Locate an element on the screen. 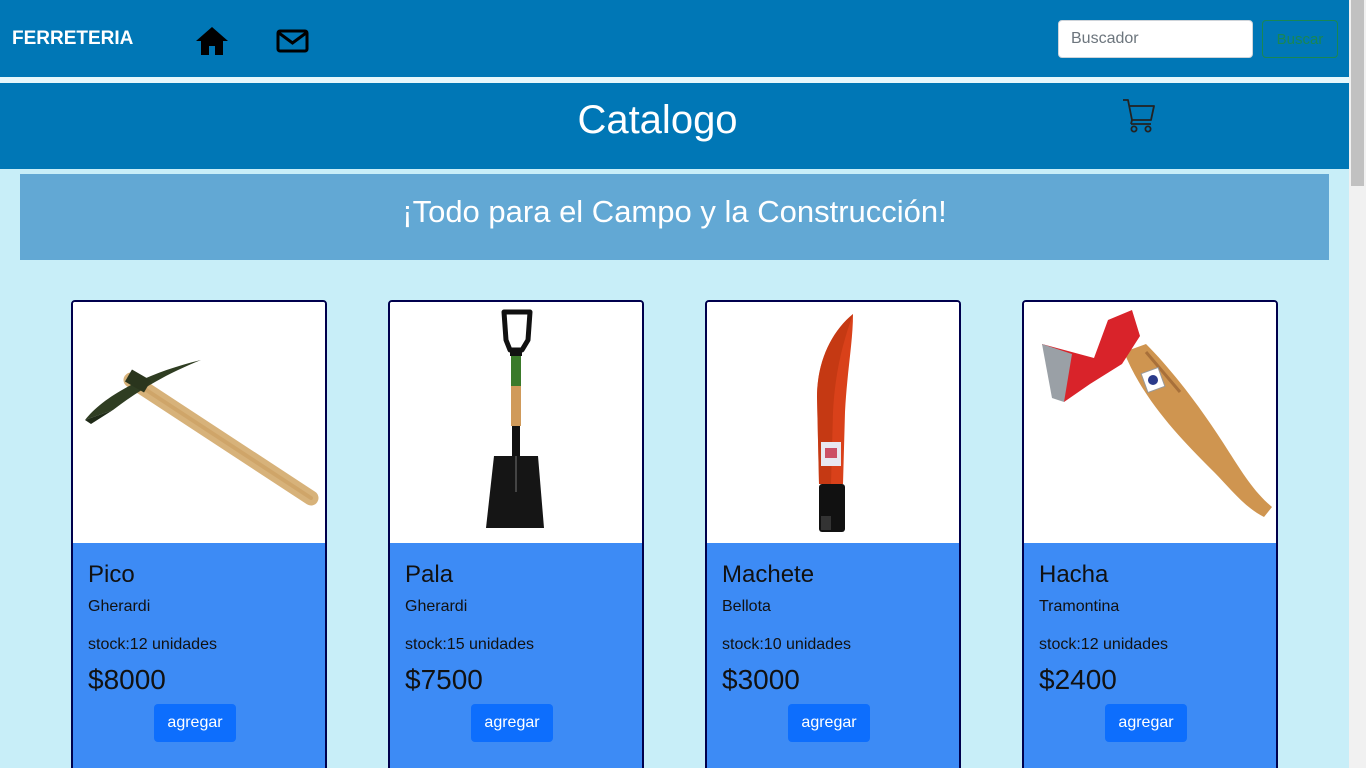  cart-icon is located at coordinates (1139, 115).